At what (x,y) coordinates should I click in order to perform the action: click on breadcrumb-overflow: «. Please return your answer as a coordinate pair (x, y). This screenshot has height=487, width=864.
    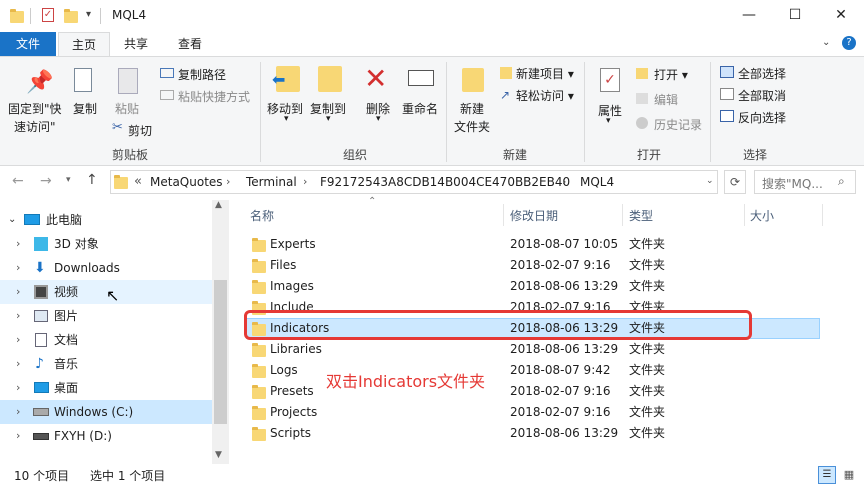
    Looking at the image, I should click on (138, 181).